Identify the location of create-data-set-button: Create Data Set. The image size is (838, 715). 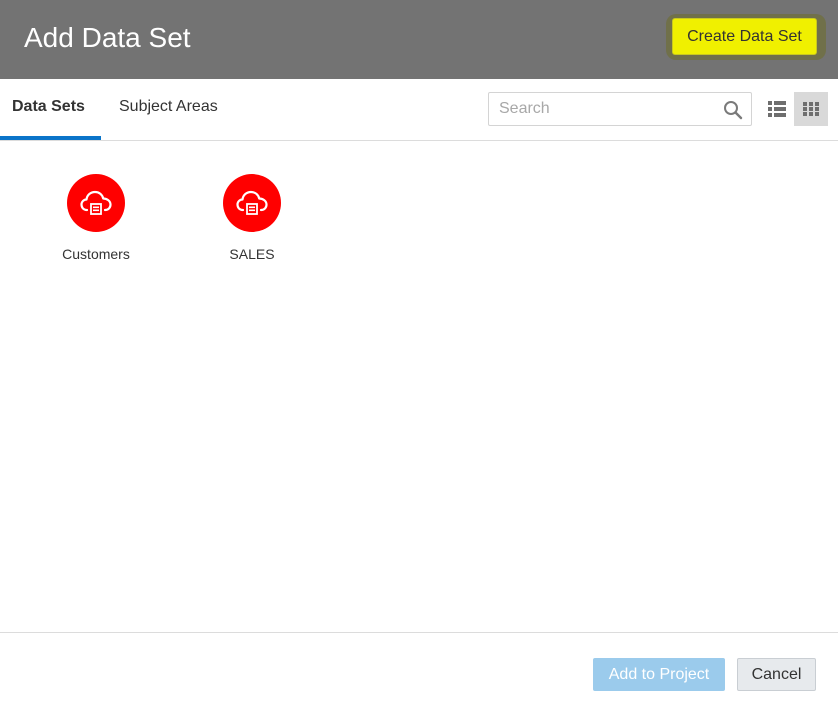
(744, 36).